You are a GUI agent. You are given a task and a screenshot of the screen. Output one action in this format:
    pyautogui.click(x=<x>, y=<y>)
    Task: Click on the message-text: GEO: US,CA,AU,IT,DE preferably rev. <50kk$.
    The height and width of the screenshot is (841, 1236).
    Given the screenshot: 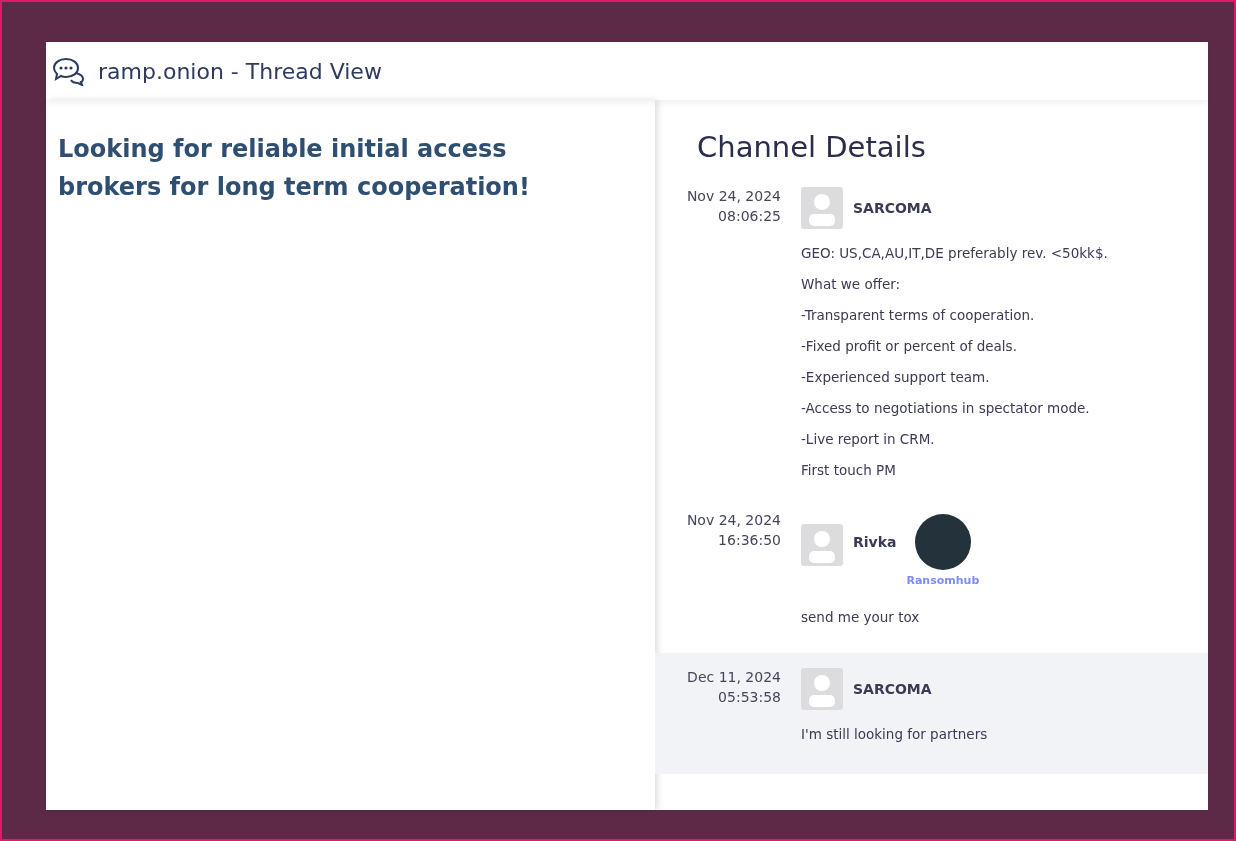 What is the action you would take?
    pyautogui.click(x=955, y=253)
    